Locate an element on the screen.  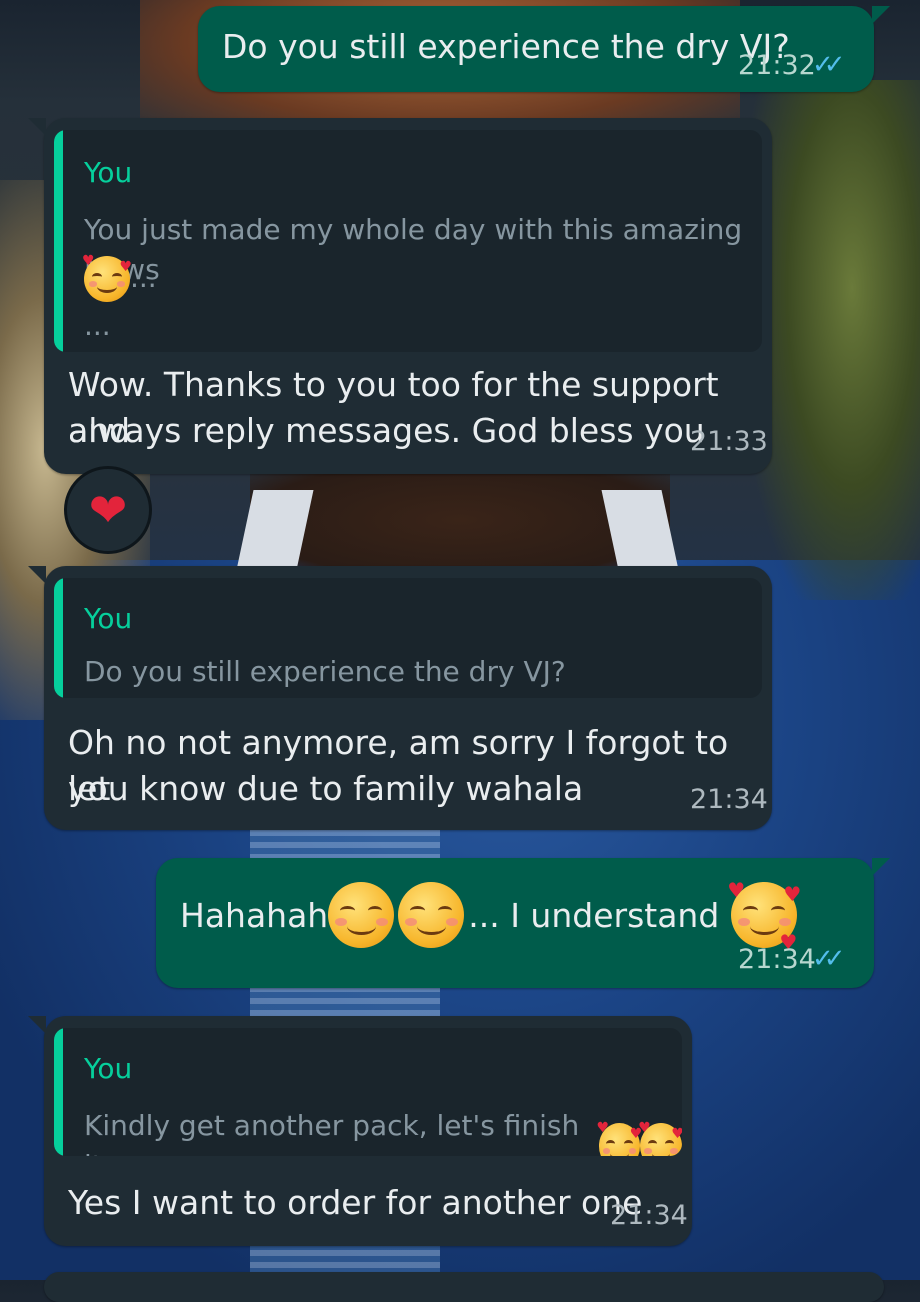
message-text: Yes I want to order for another one is located at coordinates (355, 1202).